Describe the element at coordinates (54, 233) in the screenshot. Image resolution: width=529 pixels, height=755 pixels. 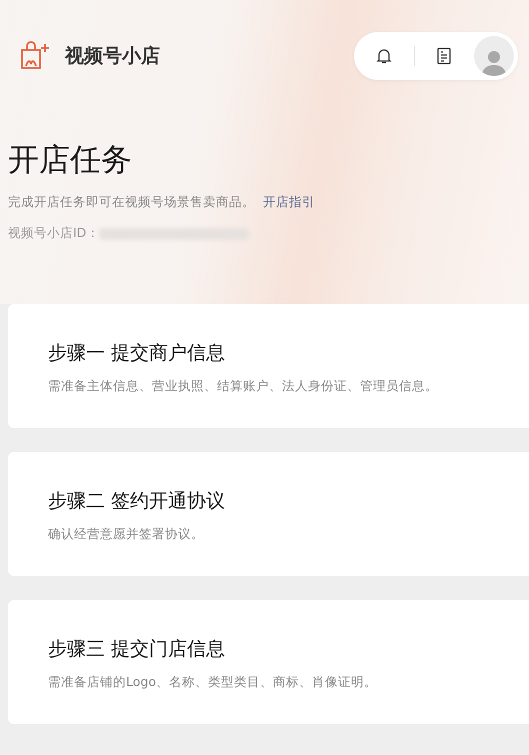
I see `shop-id-label: 视频号小店ID：` at that location.